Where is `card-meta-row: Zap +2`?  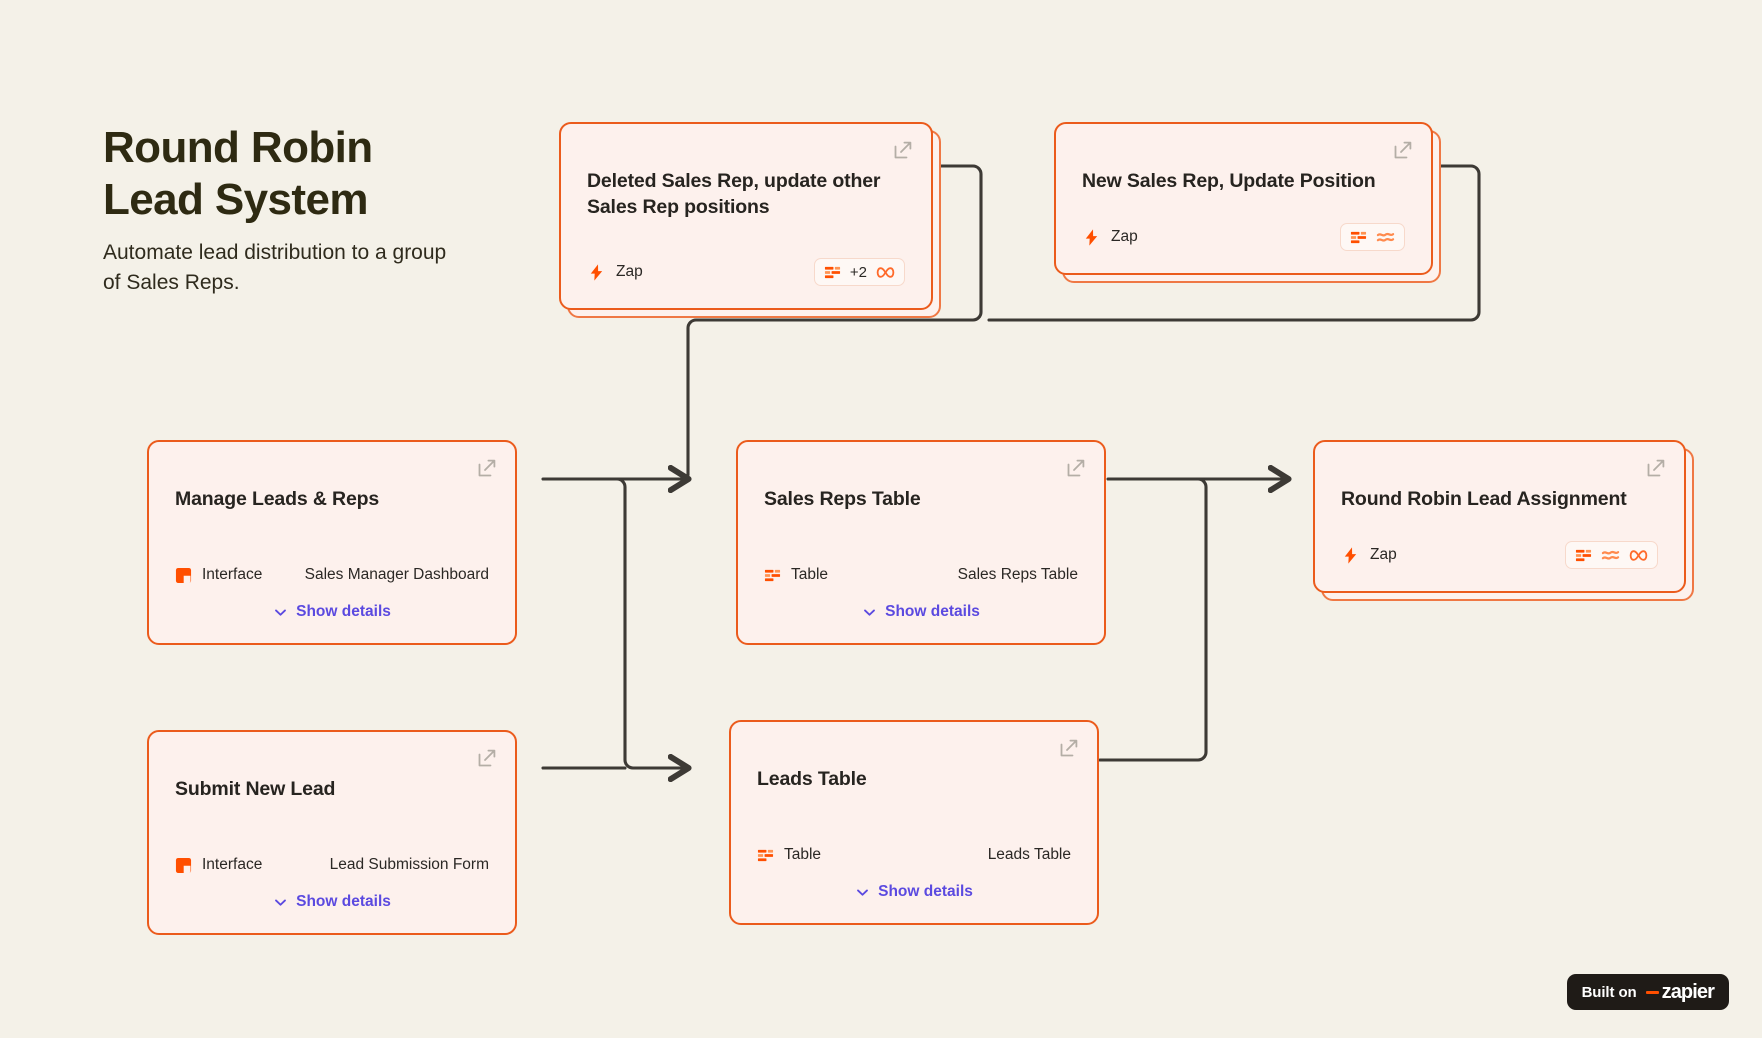
card-meta-row: Zap +2 is located at coordinates (746, 272).